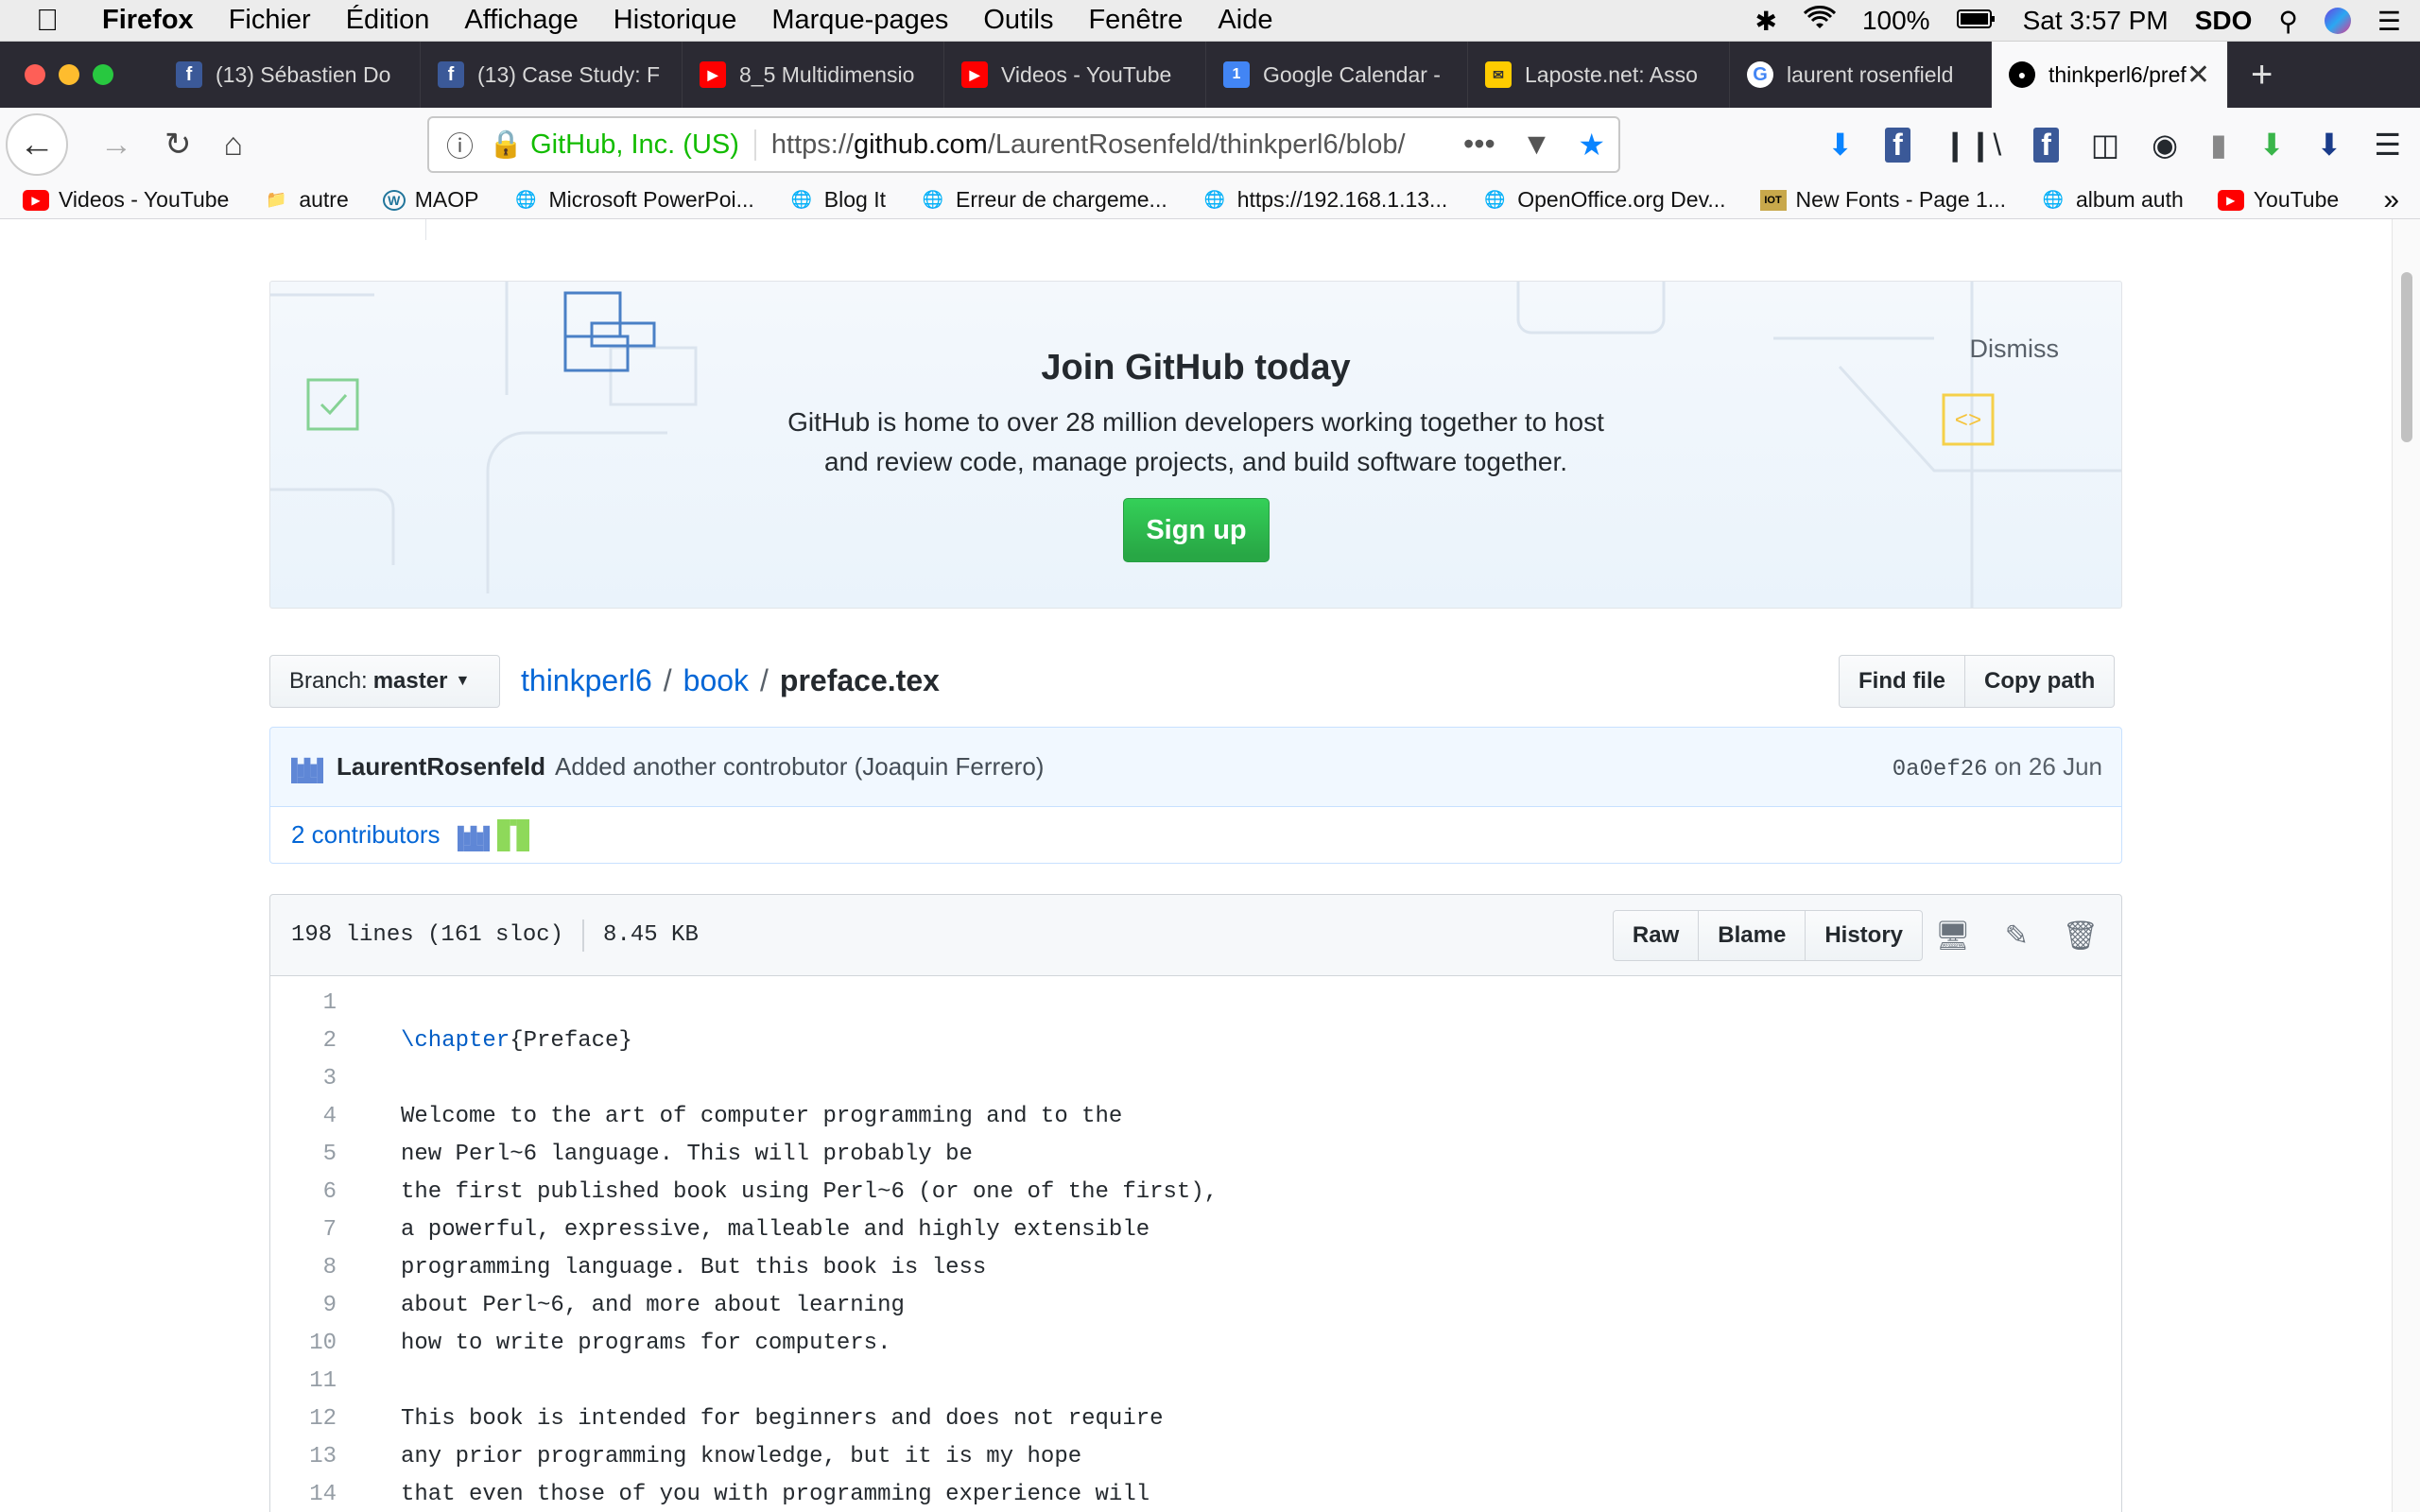 The width and height of the screenshot is (2420, 1512). What do you see at coordinates (148, 20) in the screenshot?
I see `menu-app-name: Firefox` at bounding box center [148, 20].